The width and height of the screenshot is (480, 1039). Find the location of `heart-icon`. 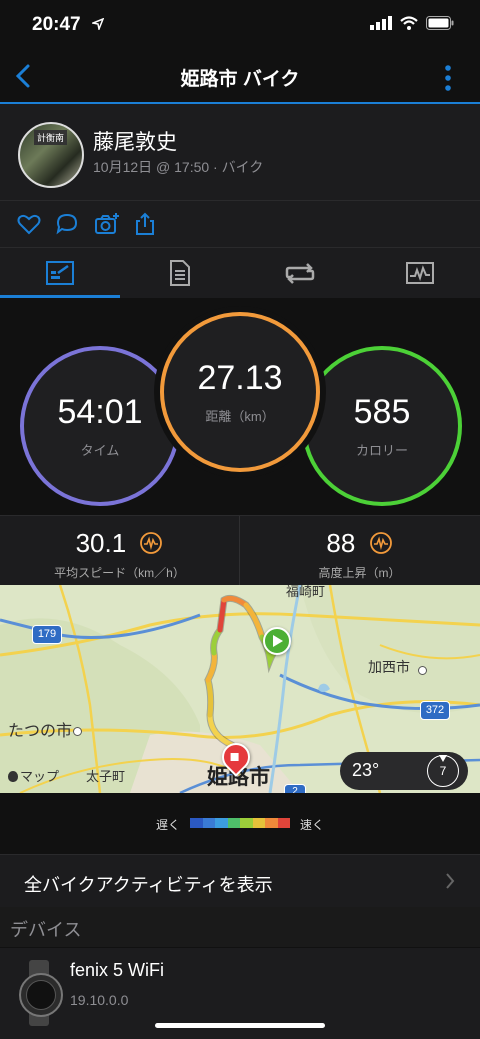

heart-icon is located at coordinates (29, 224).